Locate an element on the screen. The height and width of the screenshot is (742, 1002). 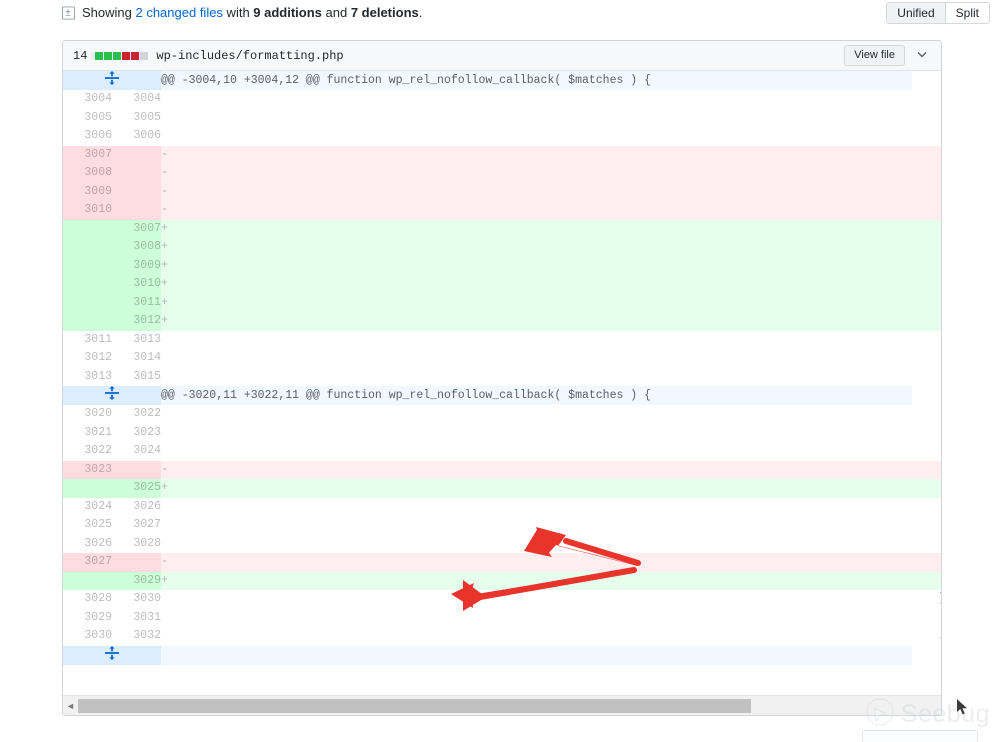
seebug-logo-icon is located at coordinates (880, 714).